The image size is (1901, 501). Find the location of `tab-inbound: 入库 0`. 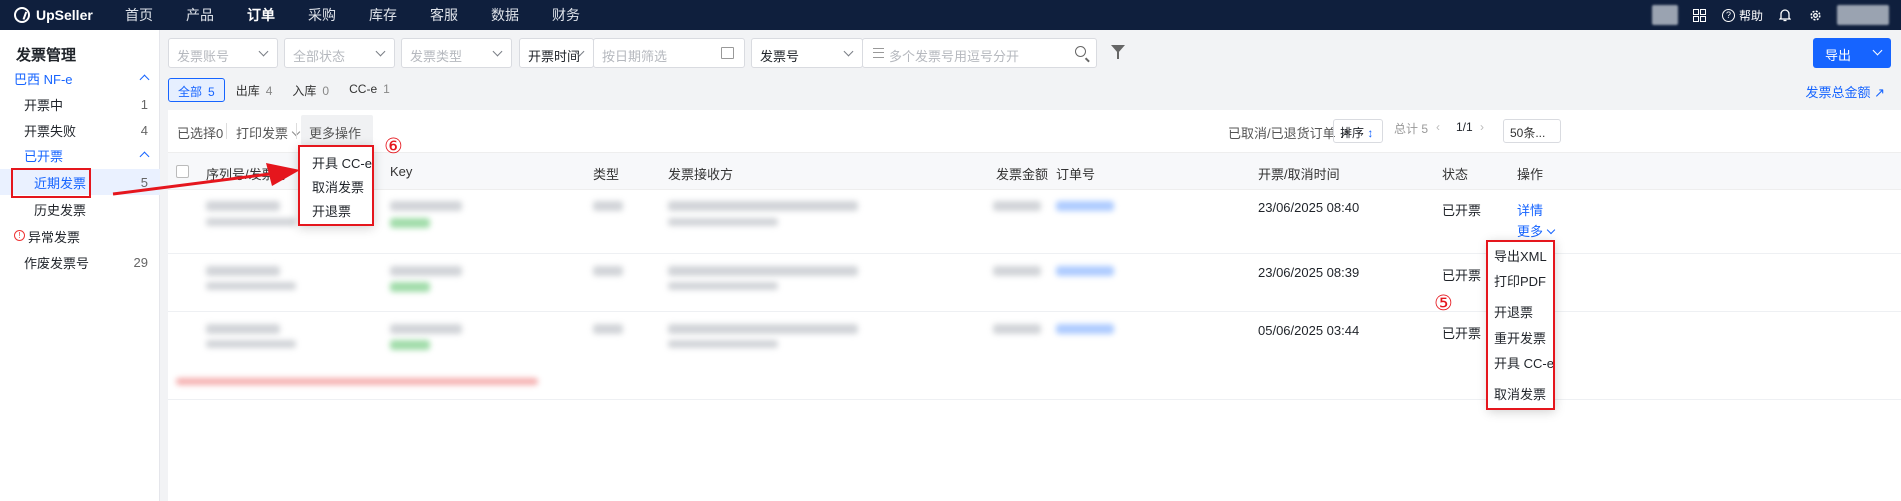

tab-inbound: 入库 0 is located at coordinates (310, 90).